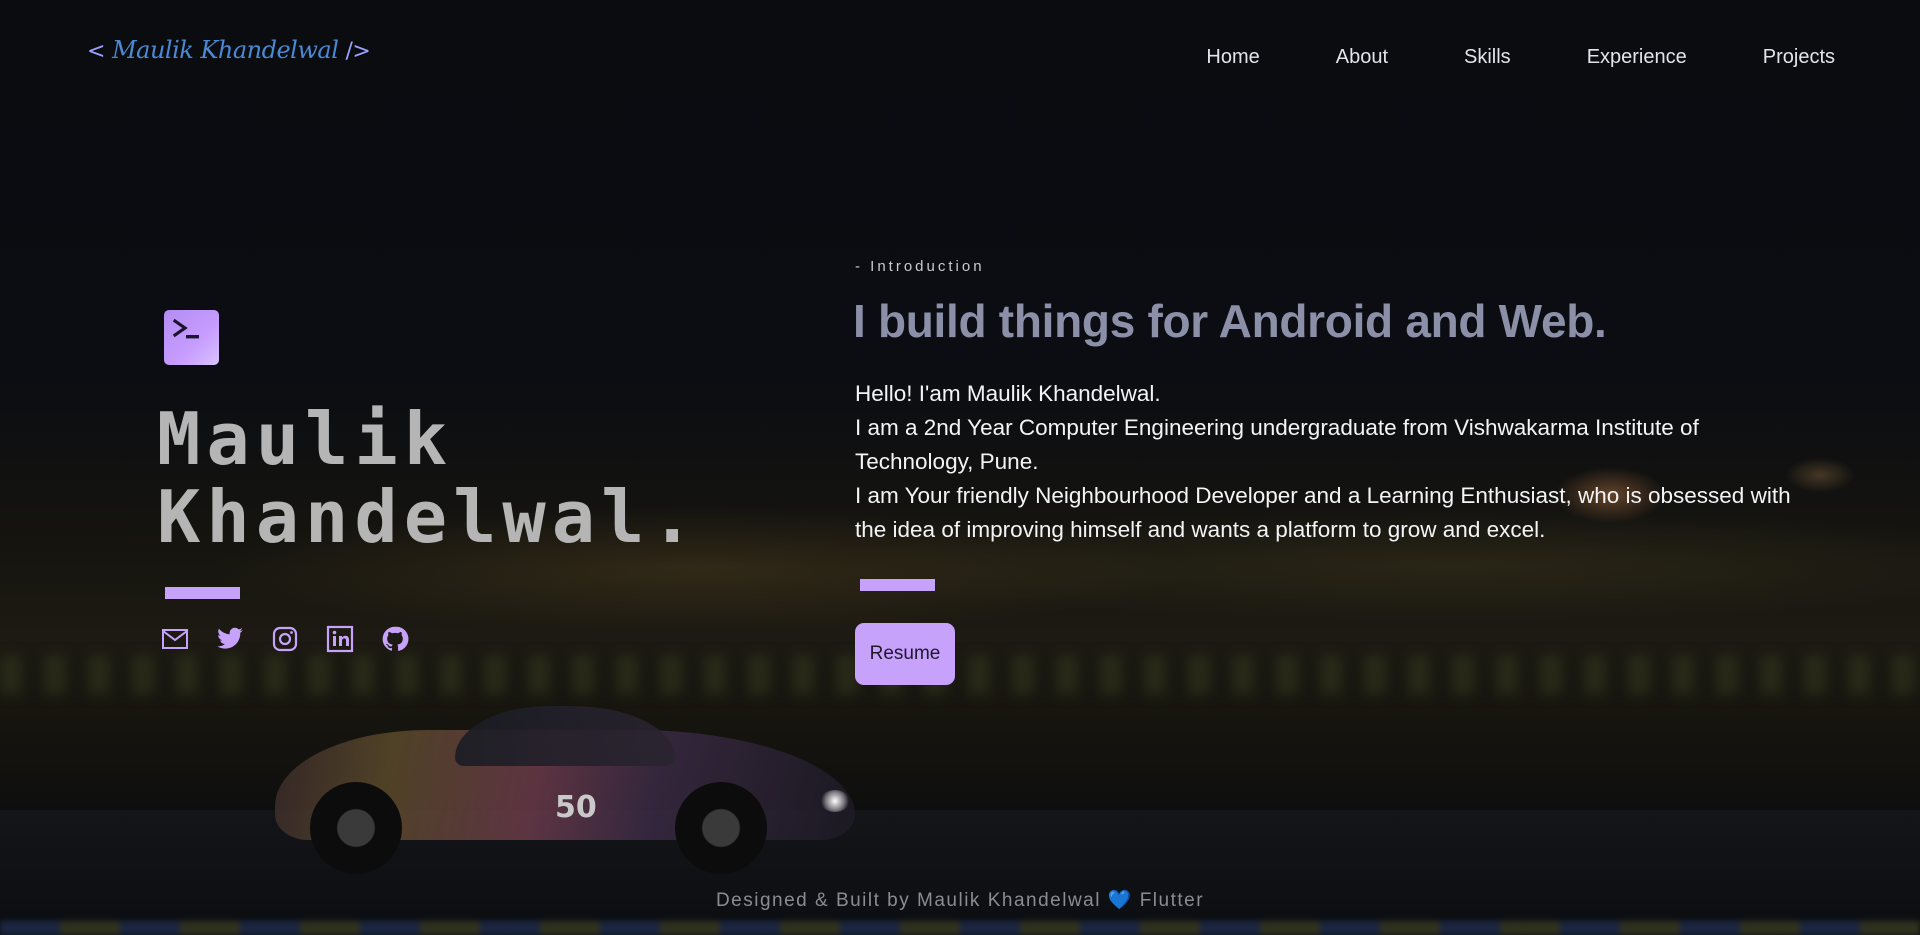  What do you see at coordinates (358, 51) in the screenshot?
I see `logo-close-bracket: />` at bounding box center [358, 51].